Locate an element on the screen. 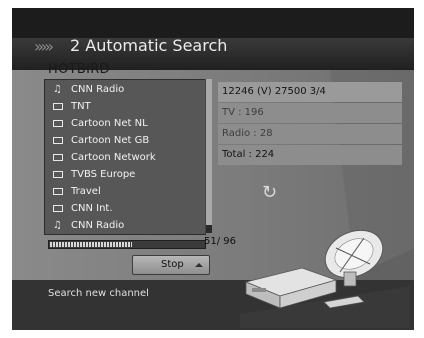 Image resolution: width=424 pixels, height=338 pixels. channel-label: Cartoon Net GB is located at coordinates (110, 140).